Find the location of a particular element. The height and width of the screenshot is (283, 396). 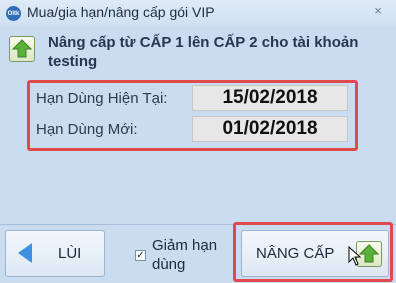

close-button: × is located at coordinates (378, 11).